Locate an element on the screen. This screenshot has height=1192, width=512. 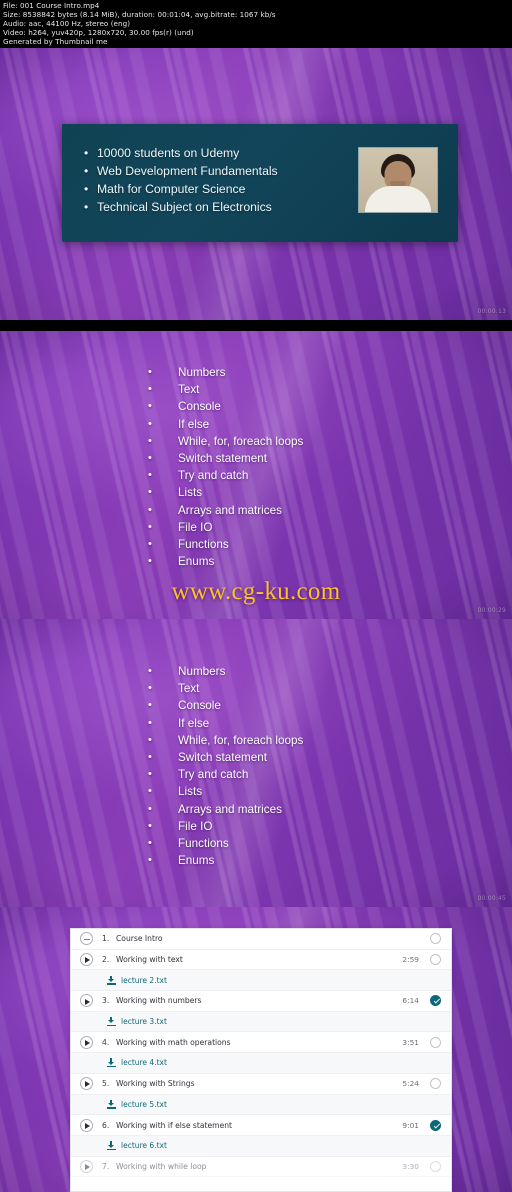
row-duration: 3:30 is located at coordinates (410, 1166).